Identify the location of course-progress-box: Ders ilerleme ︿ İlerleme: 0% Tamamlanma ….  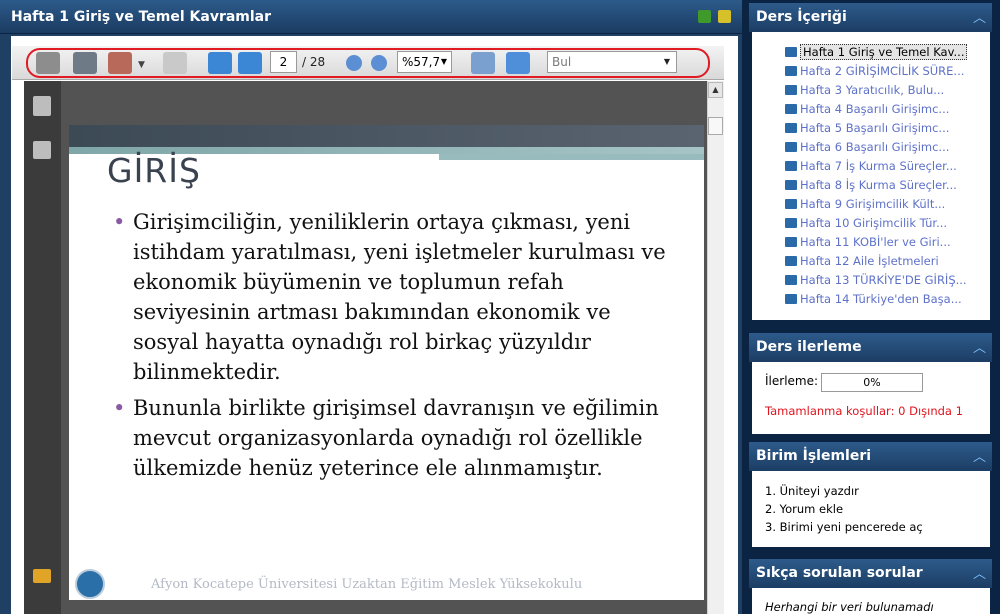
(870, 383).